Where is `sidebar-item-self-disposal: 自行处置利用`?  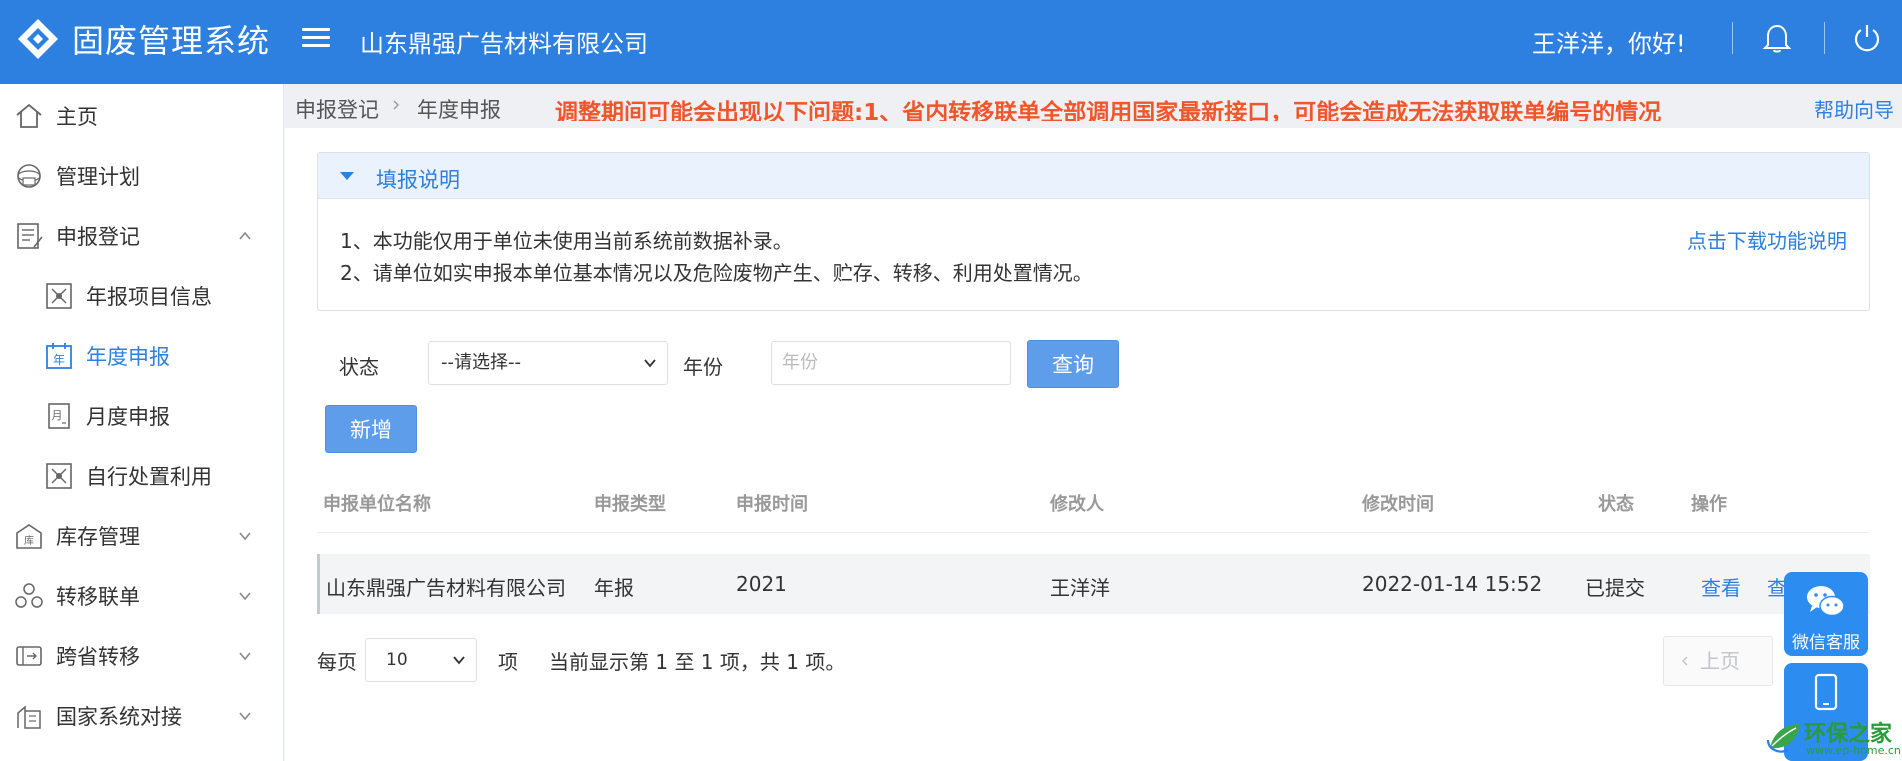
sidebar-item-self-disposal: 自行处置利用 is located at coordinates (142, 476).